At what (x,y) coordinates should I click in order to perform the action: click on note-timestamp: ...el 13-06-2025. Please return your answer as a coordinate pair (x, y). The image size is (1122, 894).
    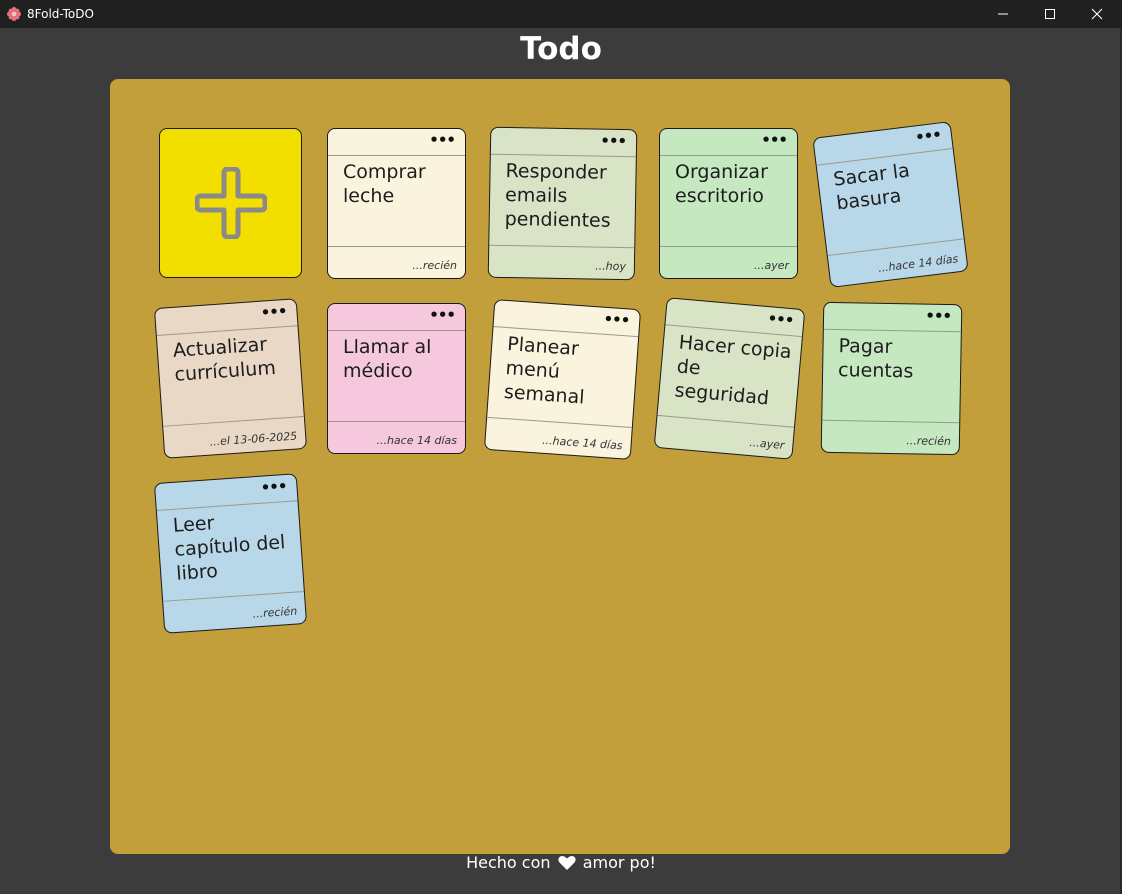
    Looking at the image, I should click on (253, 439).